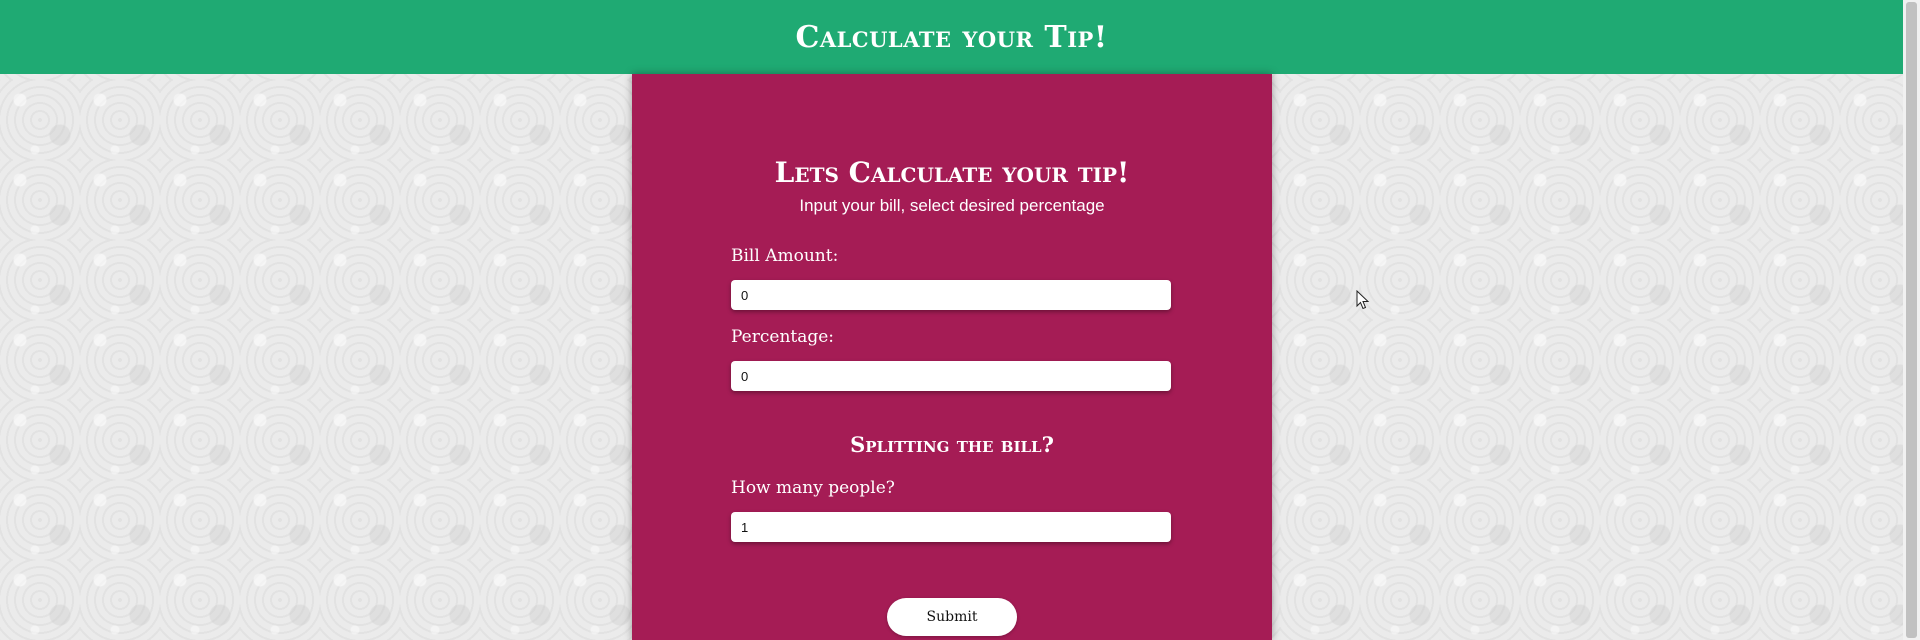  I want to click on percentage-label: Percentage:, so click(783, 337).